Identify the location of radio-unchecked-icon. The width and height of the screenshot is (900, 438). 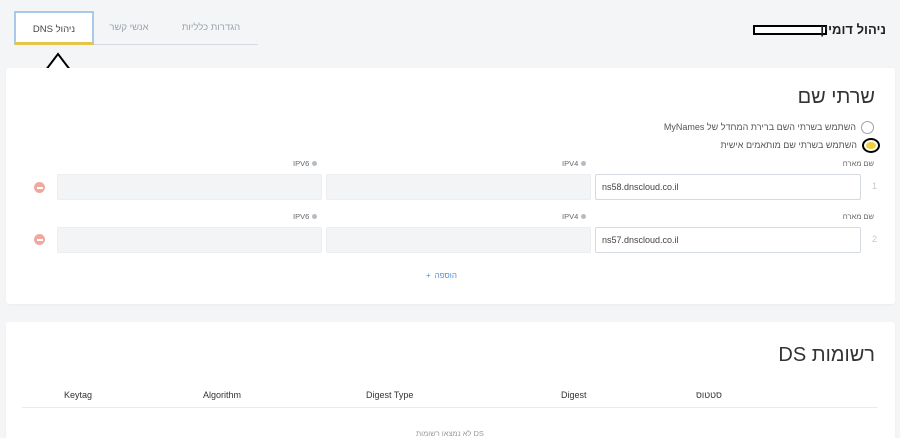
(867, 127).